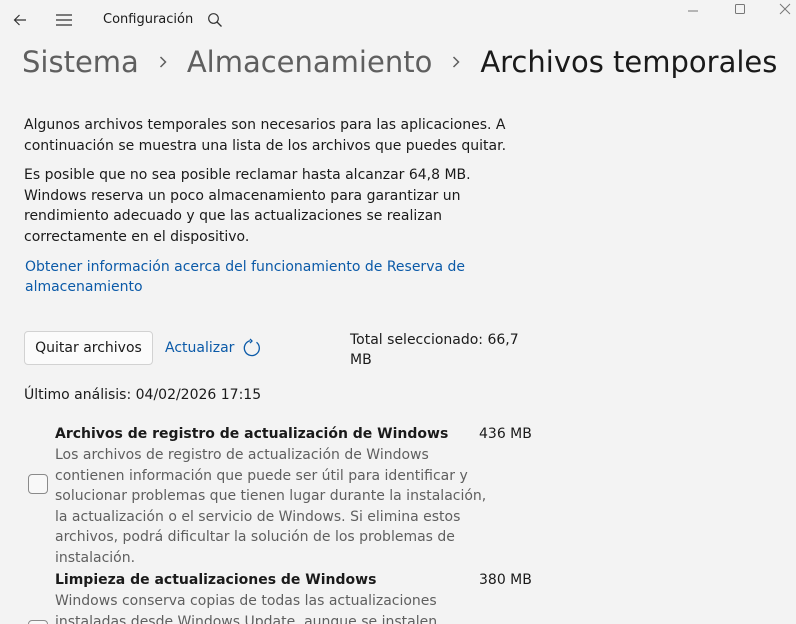 The image size is (796, 624). What do you see at coordinates (143, 395) in the screenshot?
I see `last-scan-text: Último análisis: 04/02/2026 17:15` at bounding box center [143, 395].